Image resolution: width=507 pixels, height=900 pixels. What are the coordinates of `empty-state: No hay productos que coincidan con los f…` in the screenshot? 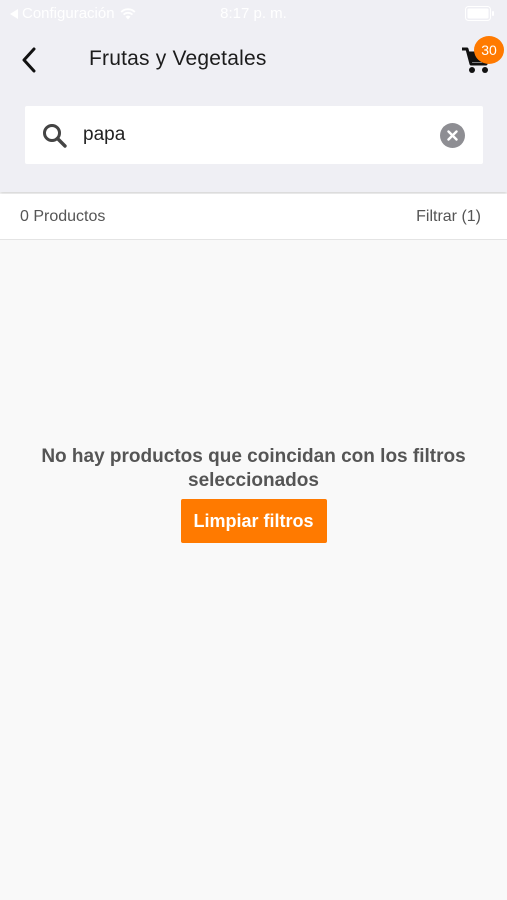 It's located at (253, 494).